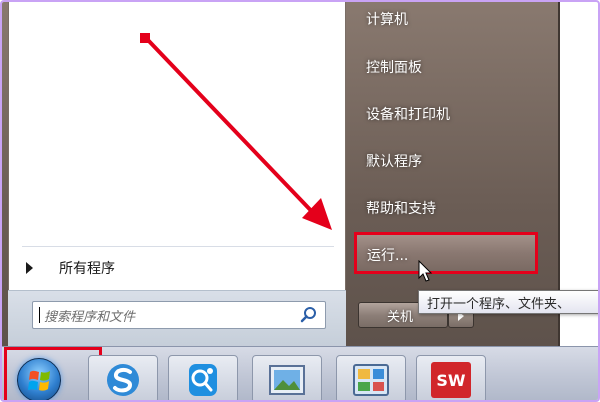 This screenshot has width=600, height=402. I want to click on solidworks-icon: SW, so click(451, 380).